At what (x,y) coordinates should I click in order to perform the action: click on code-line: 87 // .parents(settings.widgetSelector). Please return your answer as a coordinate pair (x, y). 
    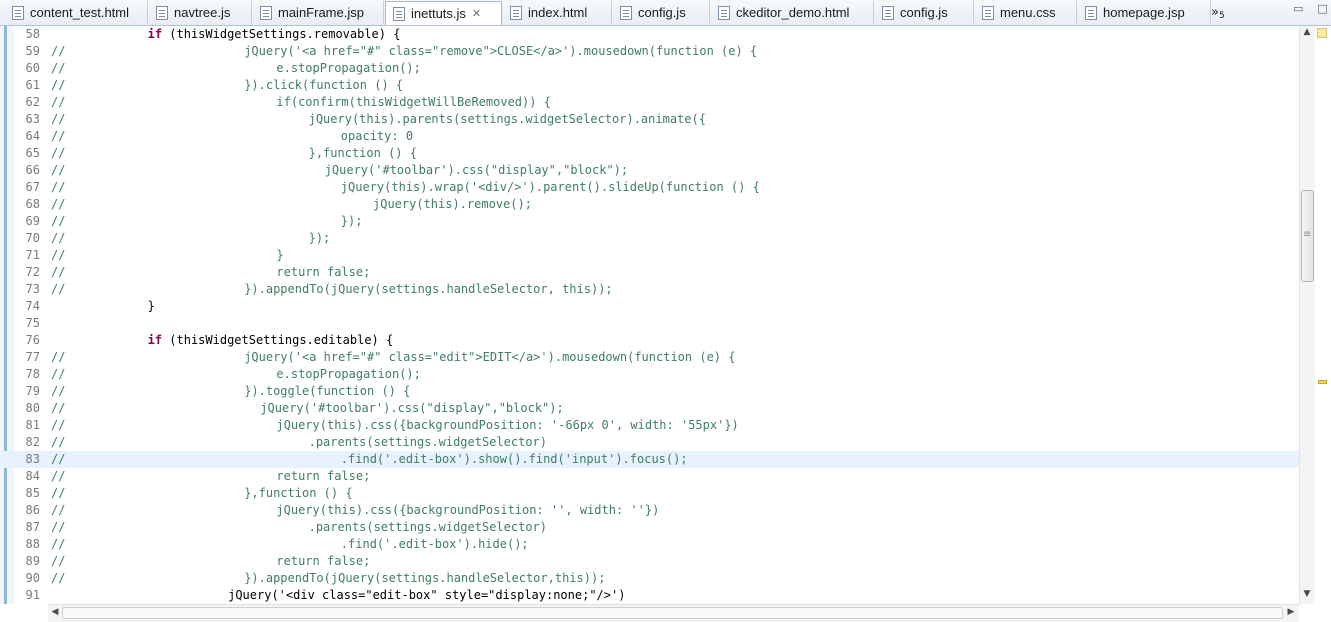
    Looking at the image, I should click on (649, 527).